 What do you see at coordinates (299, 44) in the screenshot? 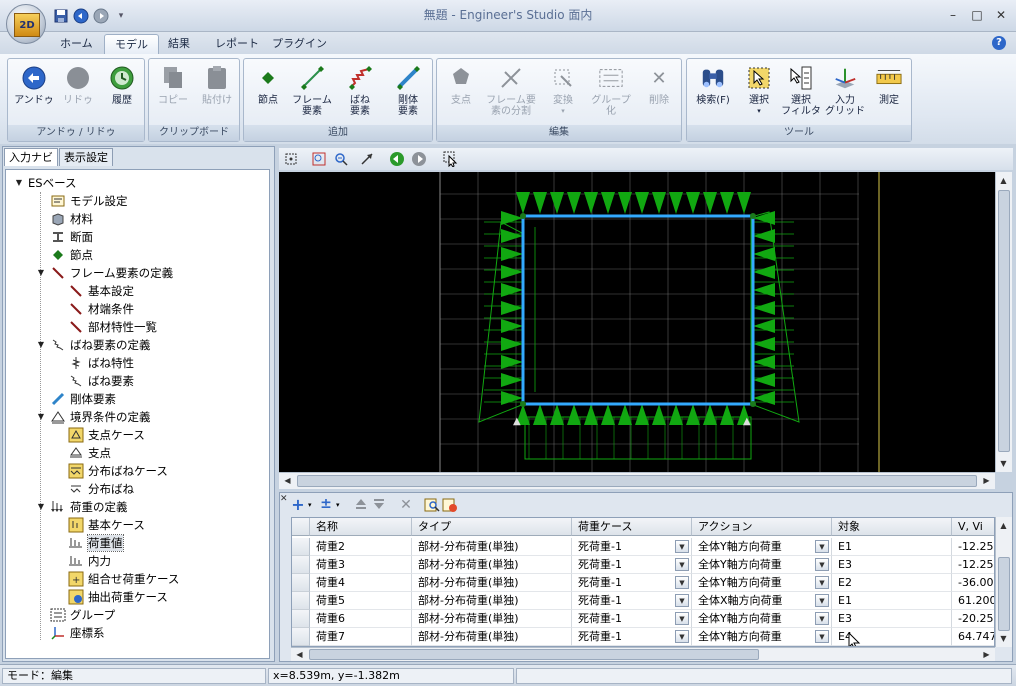
I see `tab-plugins: プラグイン` at bounding box center [299, 44].